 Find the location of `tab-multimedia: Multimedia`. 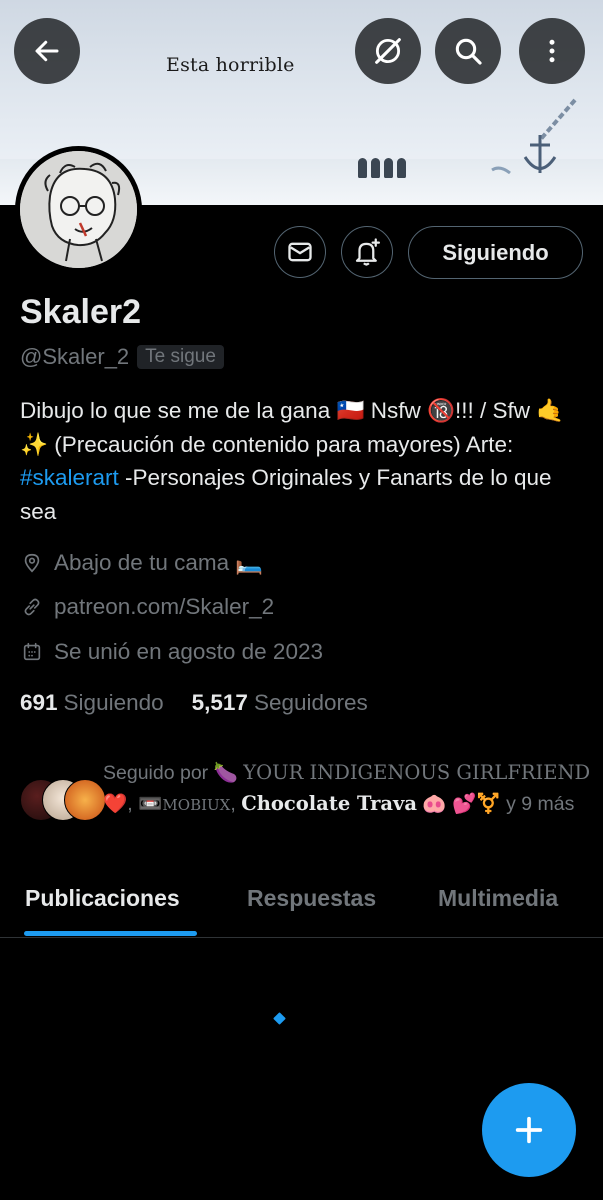

tab-multimedia: Multimedia is located at coordinates (498, 898).